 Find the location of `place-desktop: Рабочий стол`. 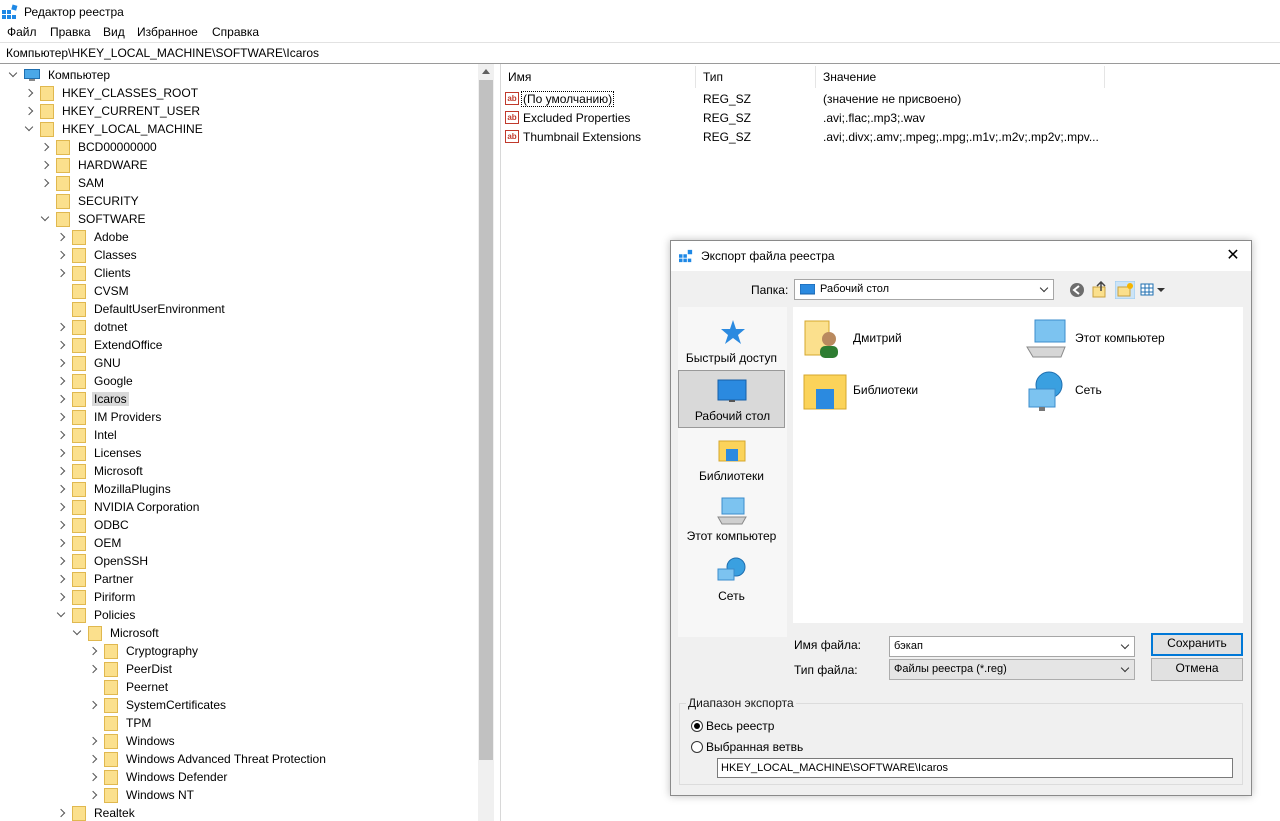

place-desktop: Рабочий стол is located at coordinates (731, 399).